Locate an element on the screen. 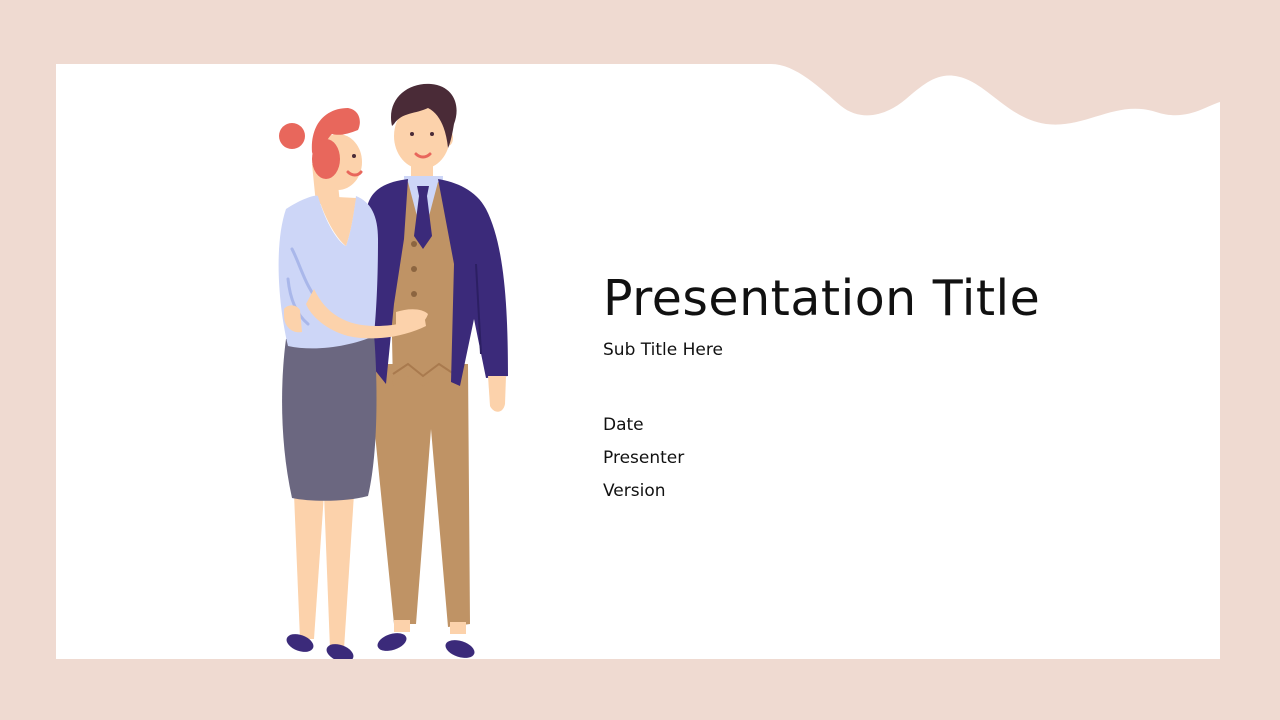 The width and height of the screenshot is (1280, 720). presentation-title: Presentation Title is located at coordinates (883, 299).